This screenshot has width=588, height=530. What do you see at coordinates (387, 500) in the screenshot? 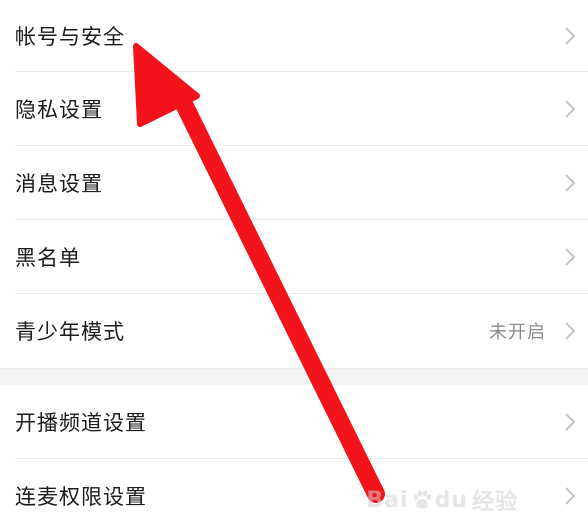
I see `watermark-brand-left: Bai` at bounding box center [387, 500].